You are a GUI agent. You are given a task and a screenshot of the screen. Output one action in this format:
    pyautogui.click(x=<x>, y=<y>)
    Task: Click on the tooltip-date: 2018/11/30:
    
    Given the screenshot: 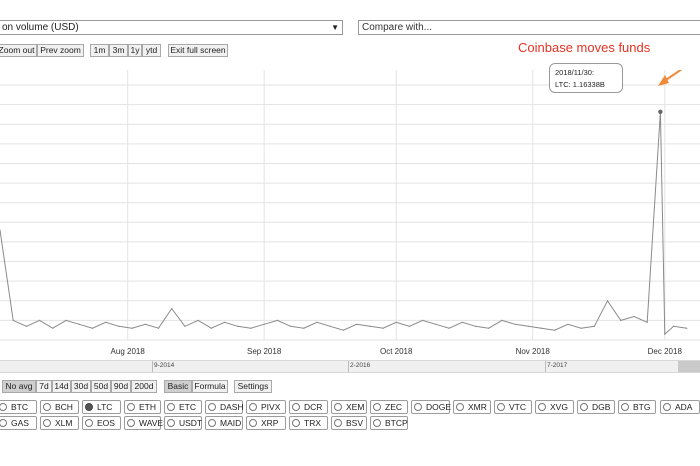 What is the action you would take?
    pyautogui.click(x=575, y=72)
    